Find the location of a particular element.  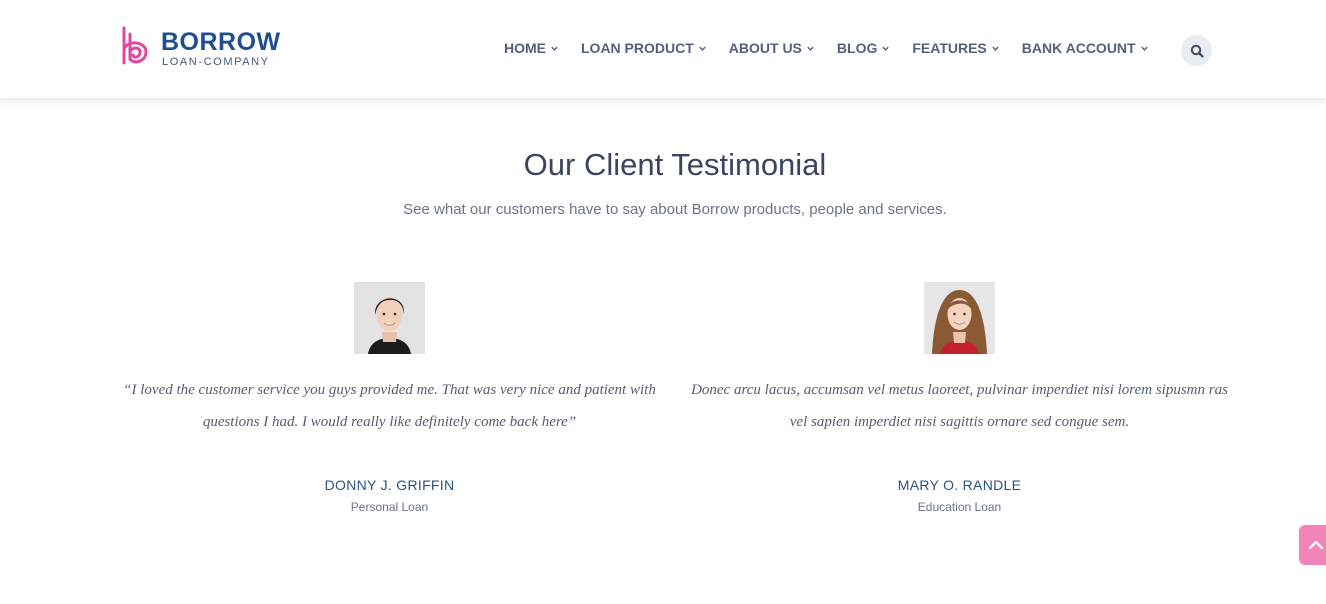

logo-tagline: LOAN-COMPANY is located at coordinates (216, 62).